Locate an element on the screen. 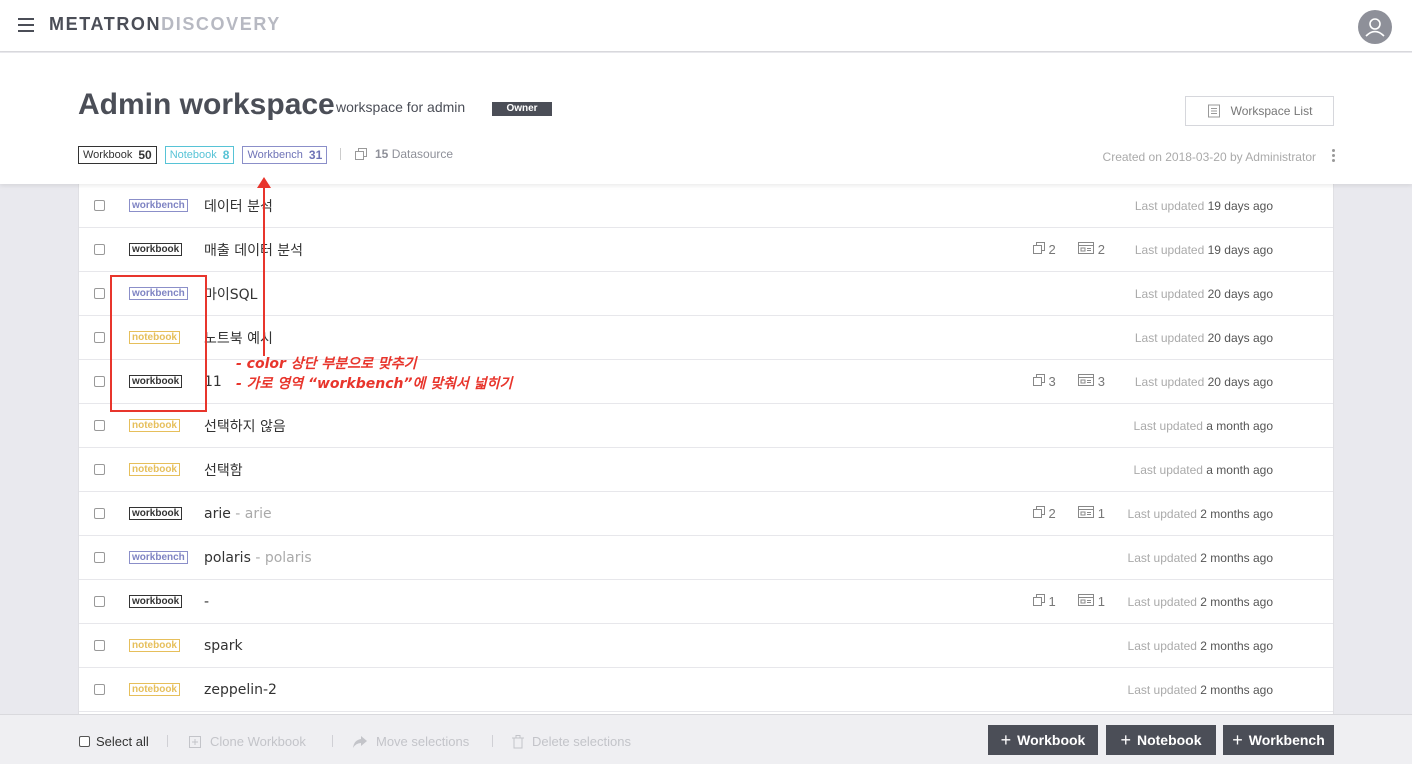 The height and width of the screenshot is (764, 1412). item-title: polaris is located at coordinates (227, 557).